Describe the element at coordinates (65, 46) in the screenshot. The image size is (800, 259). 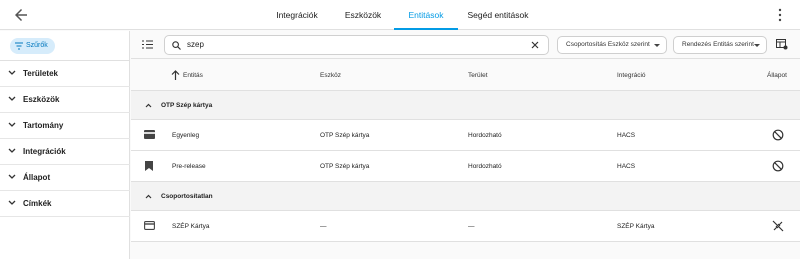
I see `filter-header: Szűrők` at that location.